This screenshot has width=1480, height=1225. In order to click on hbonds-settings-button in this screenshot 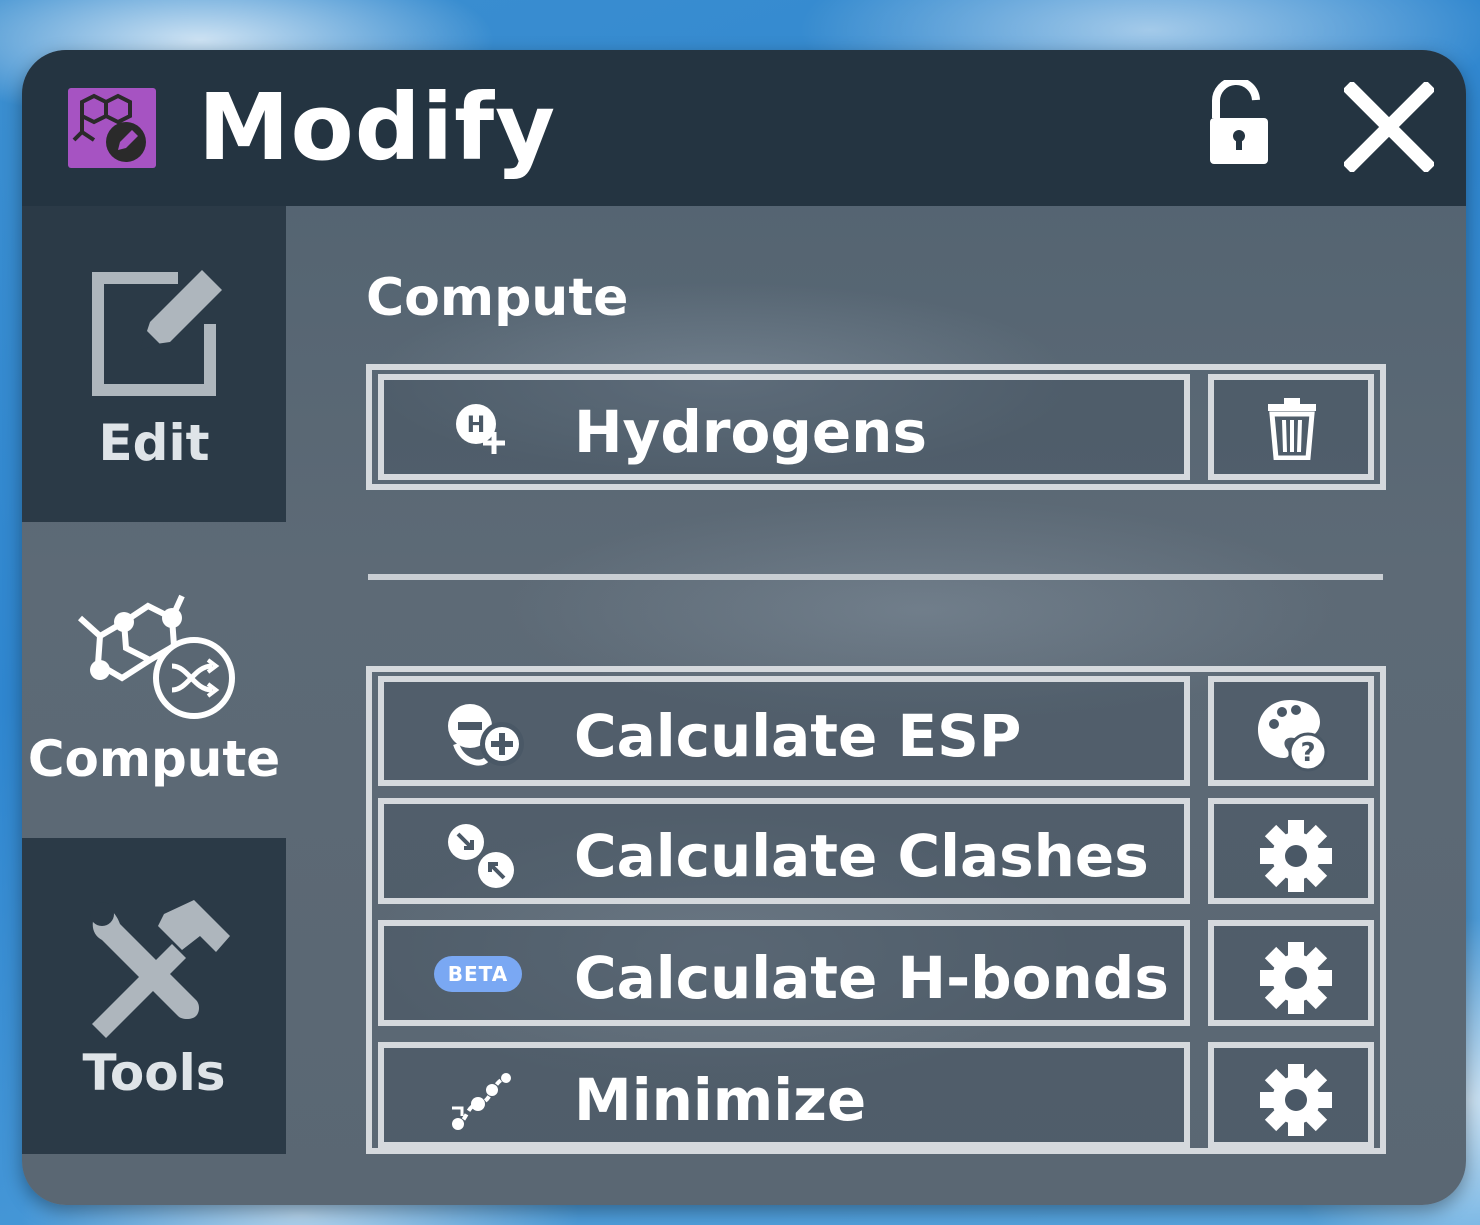, I will do `click(1291, 973)`.